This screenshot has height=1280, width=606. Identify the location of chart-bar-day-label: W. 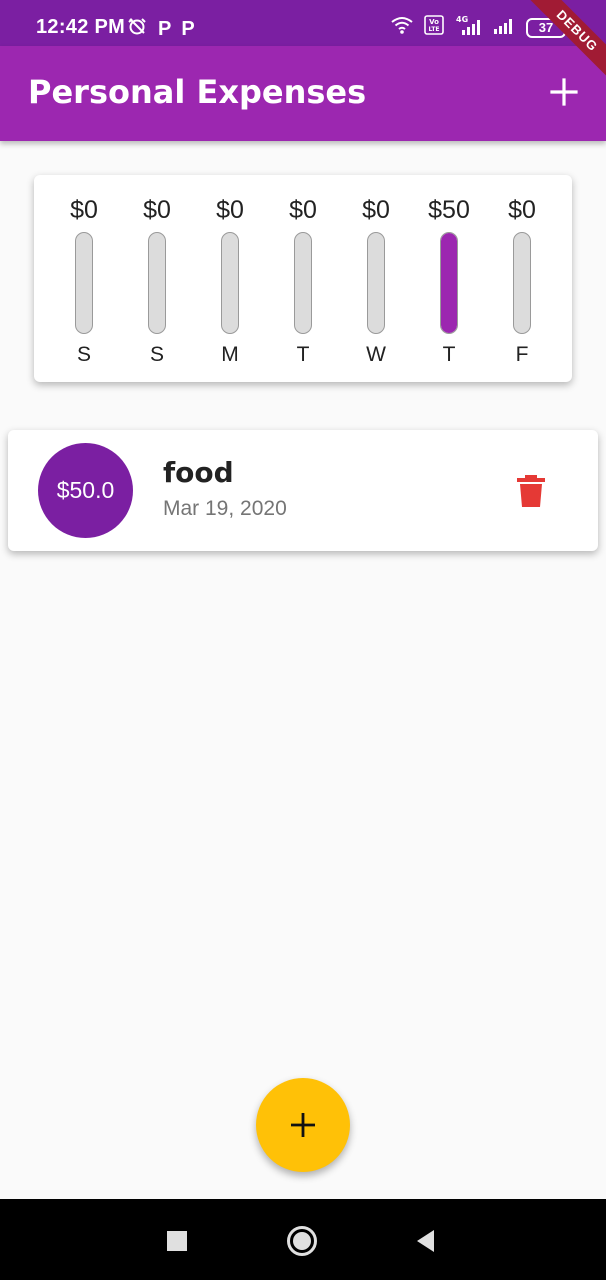
(376, 354).